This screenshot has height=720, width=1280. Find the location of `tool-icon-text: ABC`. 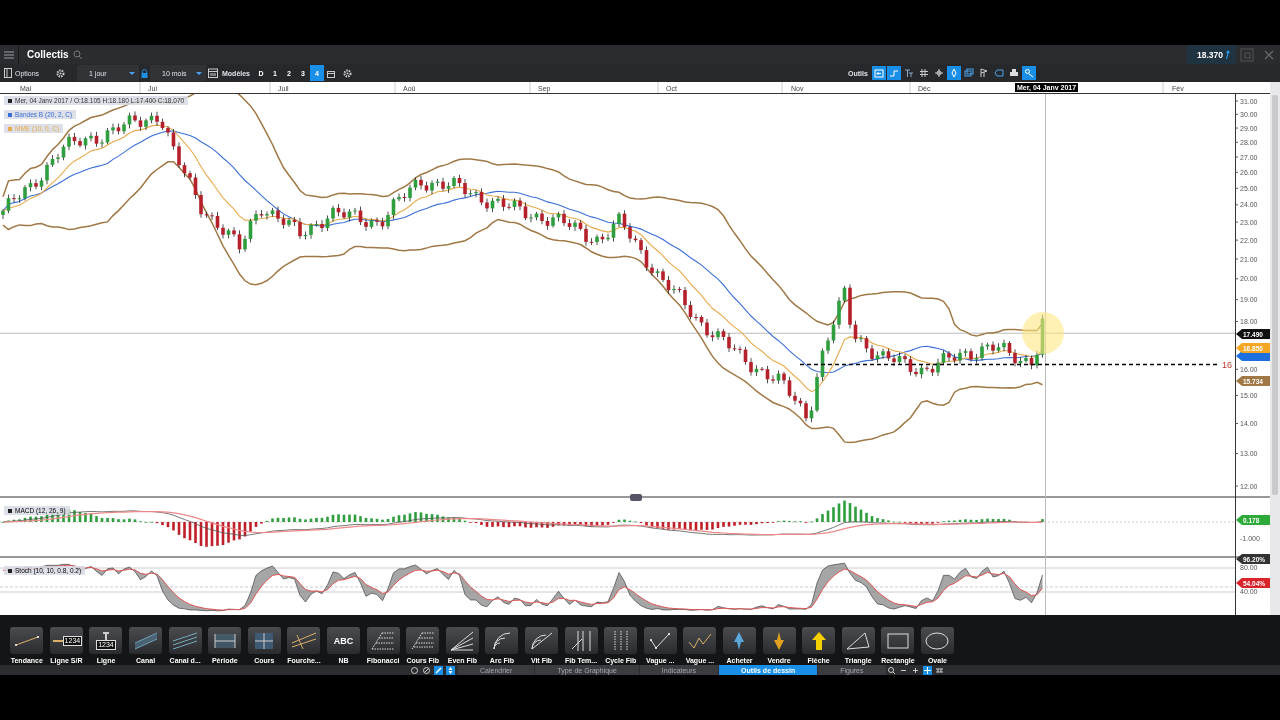

tool-icon-text: ABC is located at coordinates (343, 640).